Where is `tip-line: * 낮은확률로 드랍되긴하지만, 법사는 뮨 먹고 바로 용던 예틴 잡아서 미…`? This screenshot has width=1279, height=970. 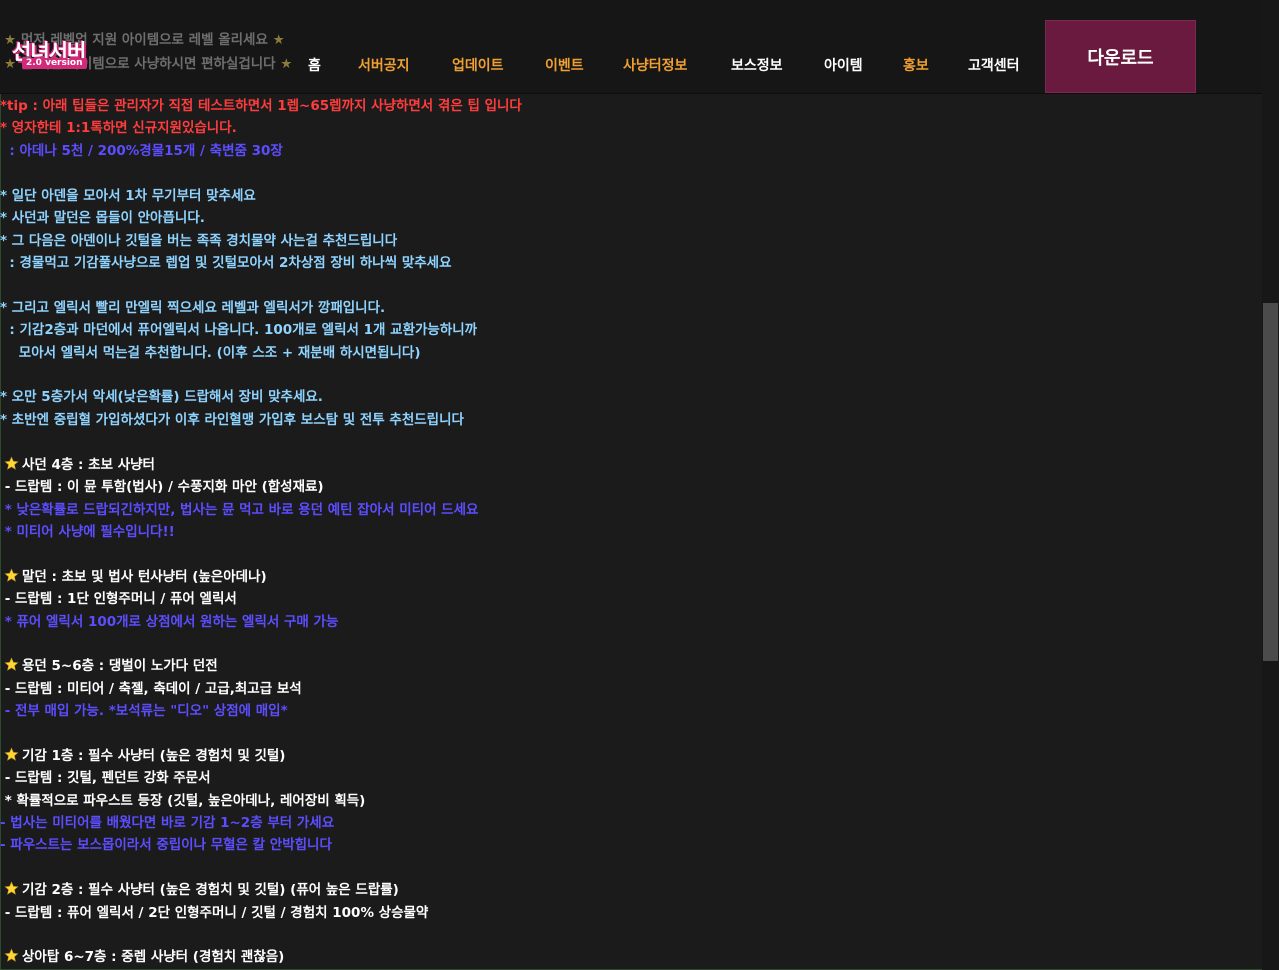
tip-line: * 낮은확률로 드랍되긴하지만, 법사는 뮨 먹고 바로 용던 예틴 잡아서 미… is located at coordinates (239, 510).